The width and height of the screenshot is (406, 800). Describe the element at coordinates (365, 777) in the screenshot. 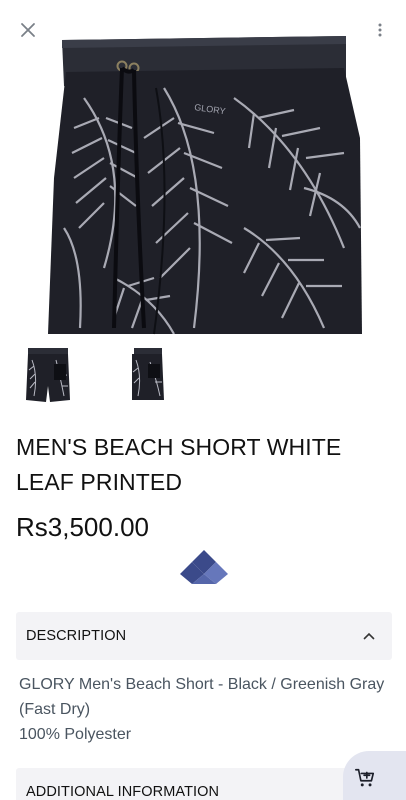

I see `add-to-cart-icon` at that location.